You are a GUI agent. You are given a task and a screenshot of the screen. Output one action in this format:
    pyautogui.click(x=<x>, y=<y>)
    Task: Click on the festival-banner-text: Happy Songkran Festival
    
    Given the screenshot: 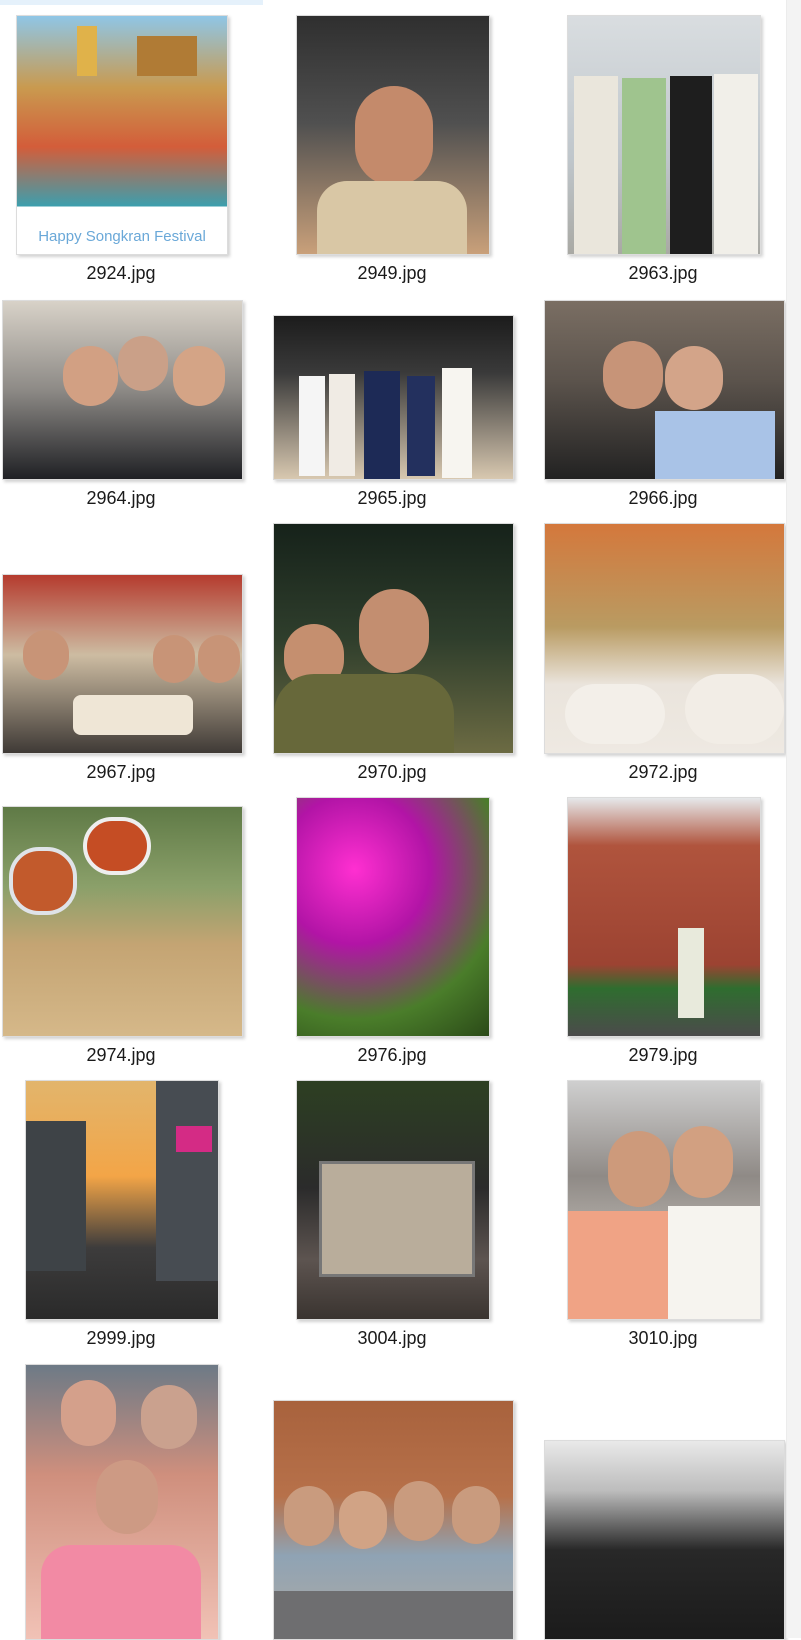 What is the action you would take?
    pyautogui.click(x=122, y=236)
    